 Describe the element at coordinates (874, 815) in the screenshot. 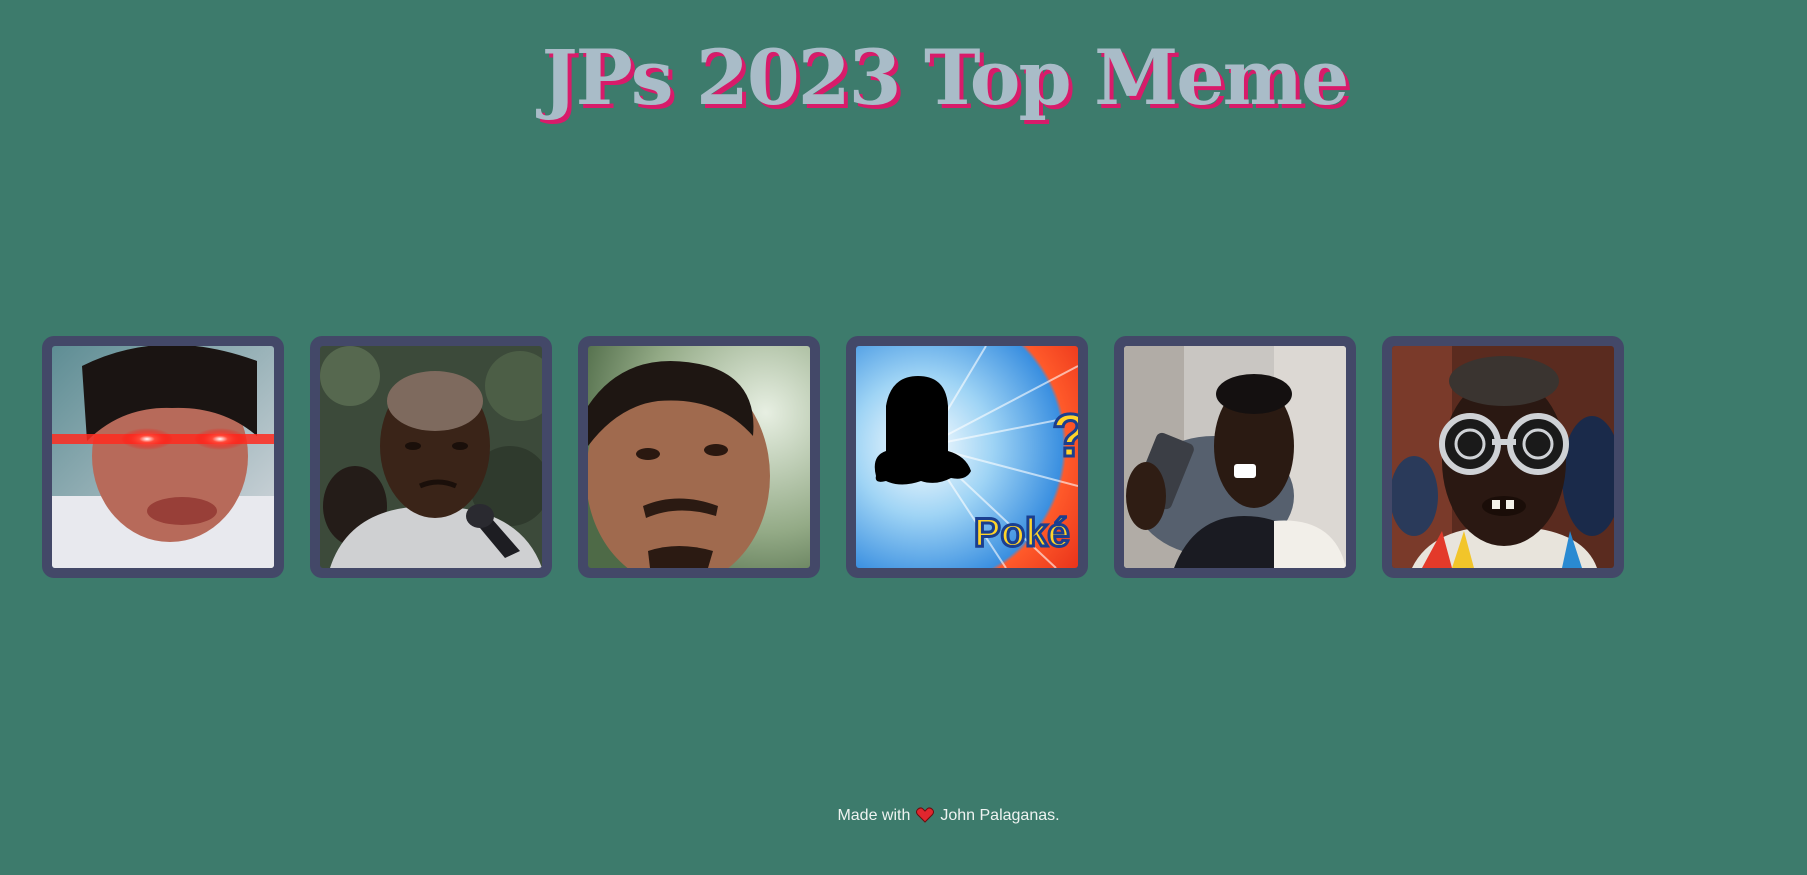

I see `footer-prefix: Made with` at that location.